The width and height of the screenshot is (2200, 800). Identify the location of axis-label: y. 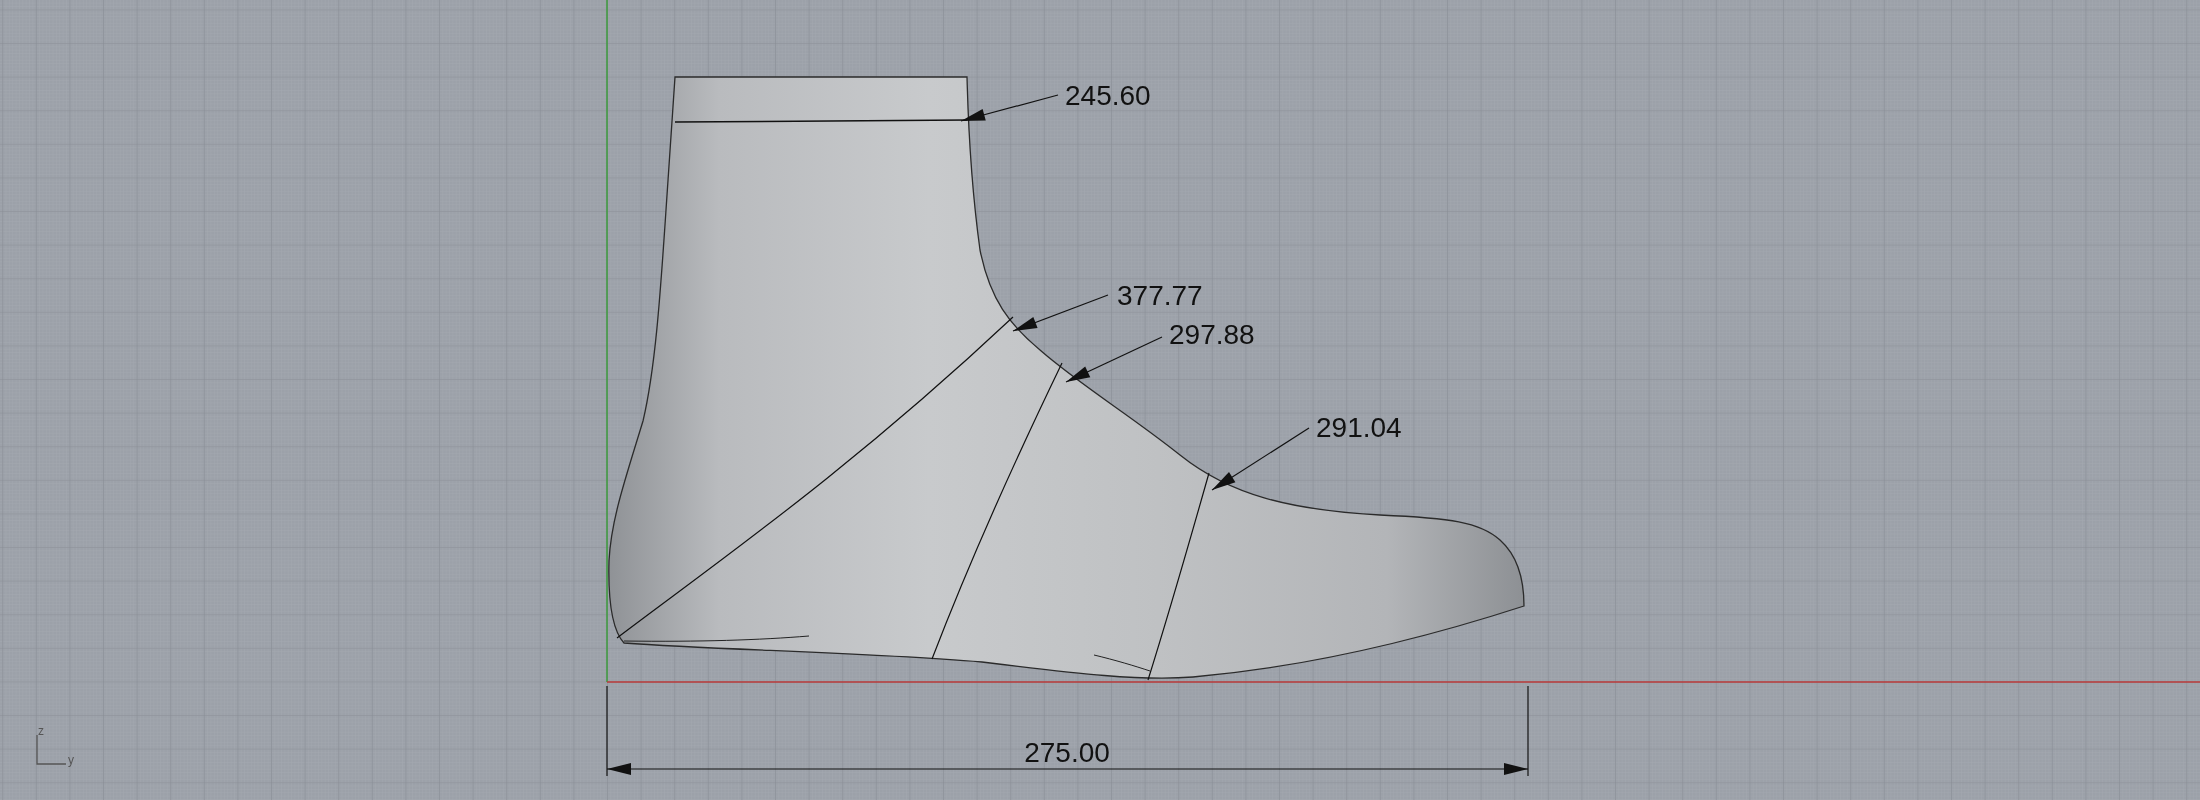
(71, 760).